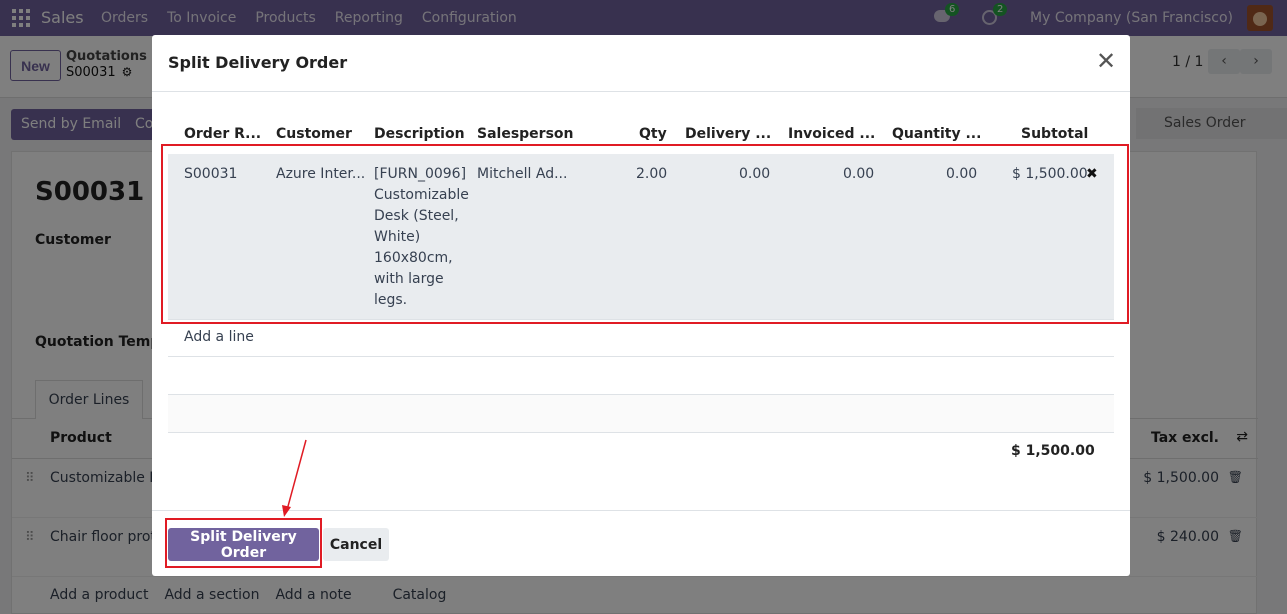 The height and width of the screenshot is (614, 1287). Describe the element at coordinates (356, 544) in the screenshot. I see `cancel-button: Cancel` at that location.